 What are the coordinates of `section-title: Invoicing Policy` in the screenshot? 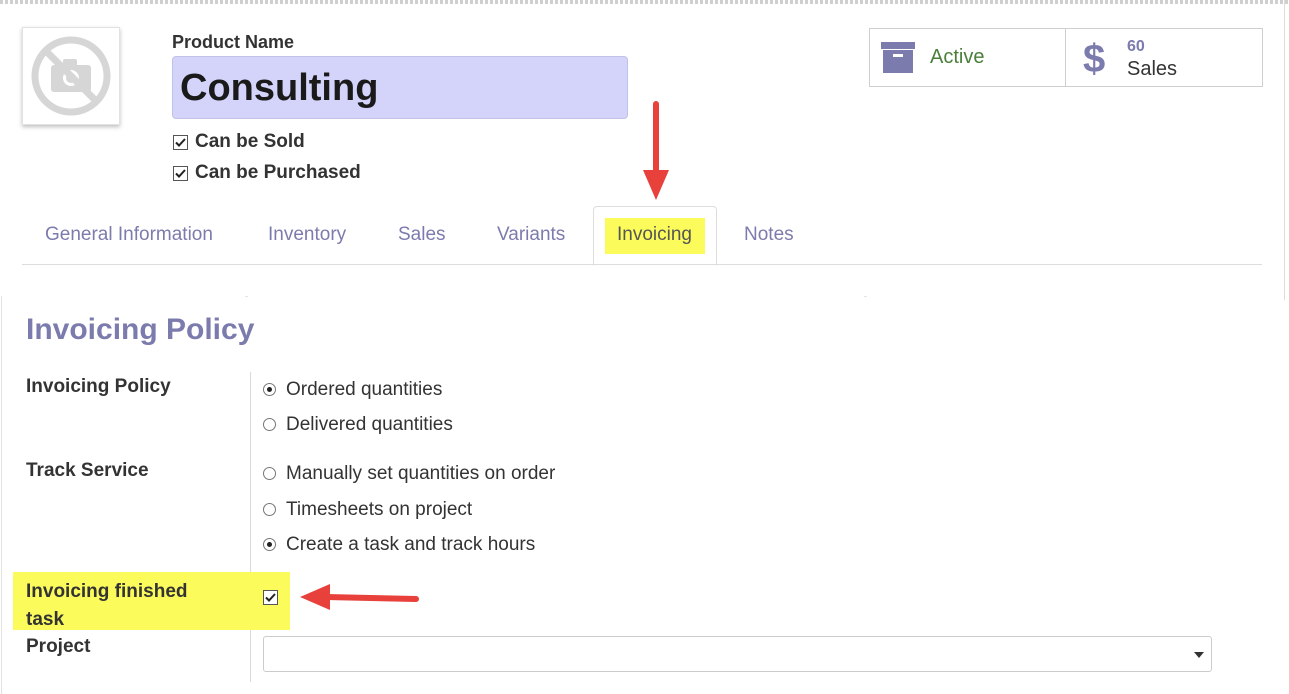 It's located at (140, 329).